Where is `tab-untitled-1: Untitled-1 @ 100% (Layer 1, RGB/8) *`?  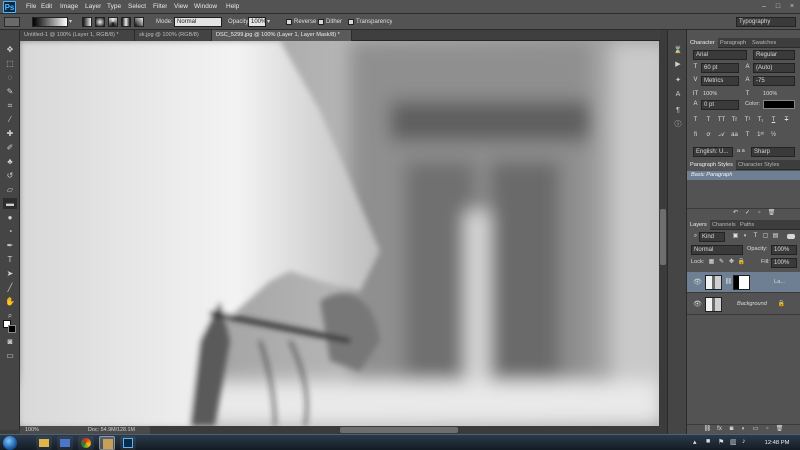
tab-untitled-1: Untitled-1 @ 100% (Layer 1, RGB/8) * is located at coordinates (77, 35).